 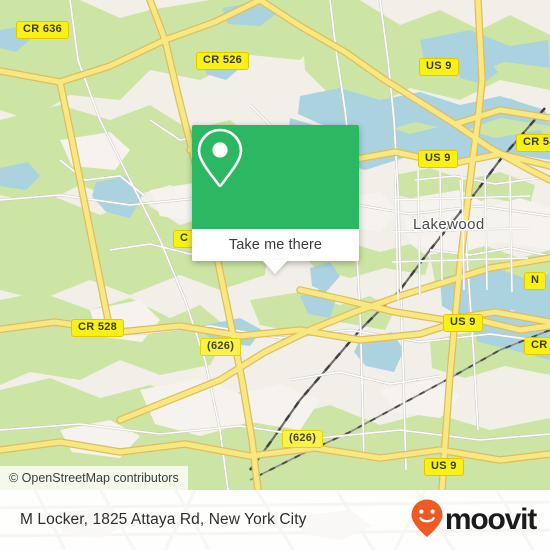 I want to click on popup-tail, so click(x=275, y=267).